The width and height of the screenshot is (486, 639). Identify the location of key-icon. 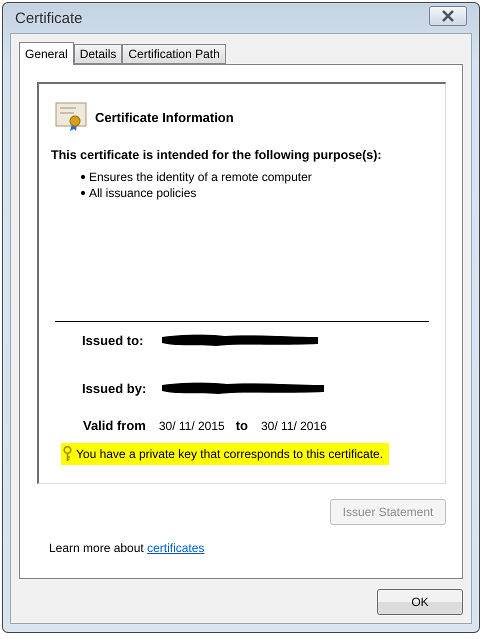
(67, 454).